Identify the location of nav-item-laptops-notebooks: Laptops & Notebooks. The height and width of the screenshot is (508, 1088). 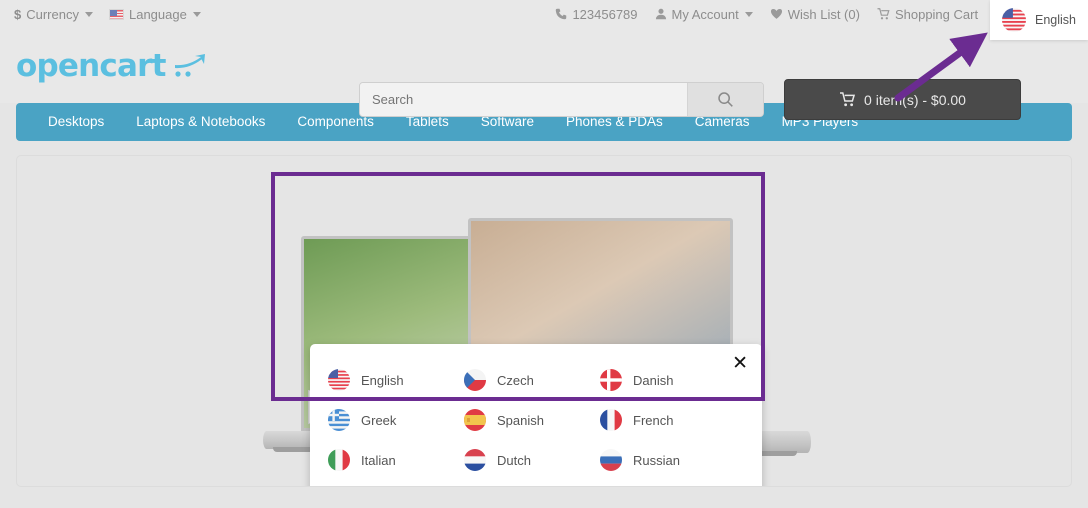
(200, 122).